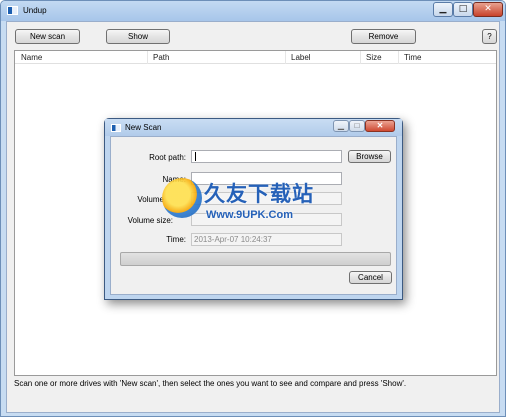 Image resolution: width=506 pixels, height=417 pixels. What do you see at coordinates (47, 36) in the screenshot?
I see `new-scan-button: New scan` at bounding box center [47, 36].